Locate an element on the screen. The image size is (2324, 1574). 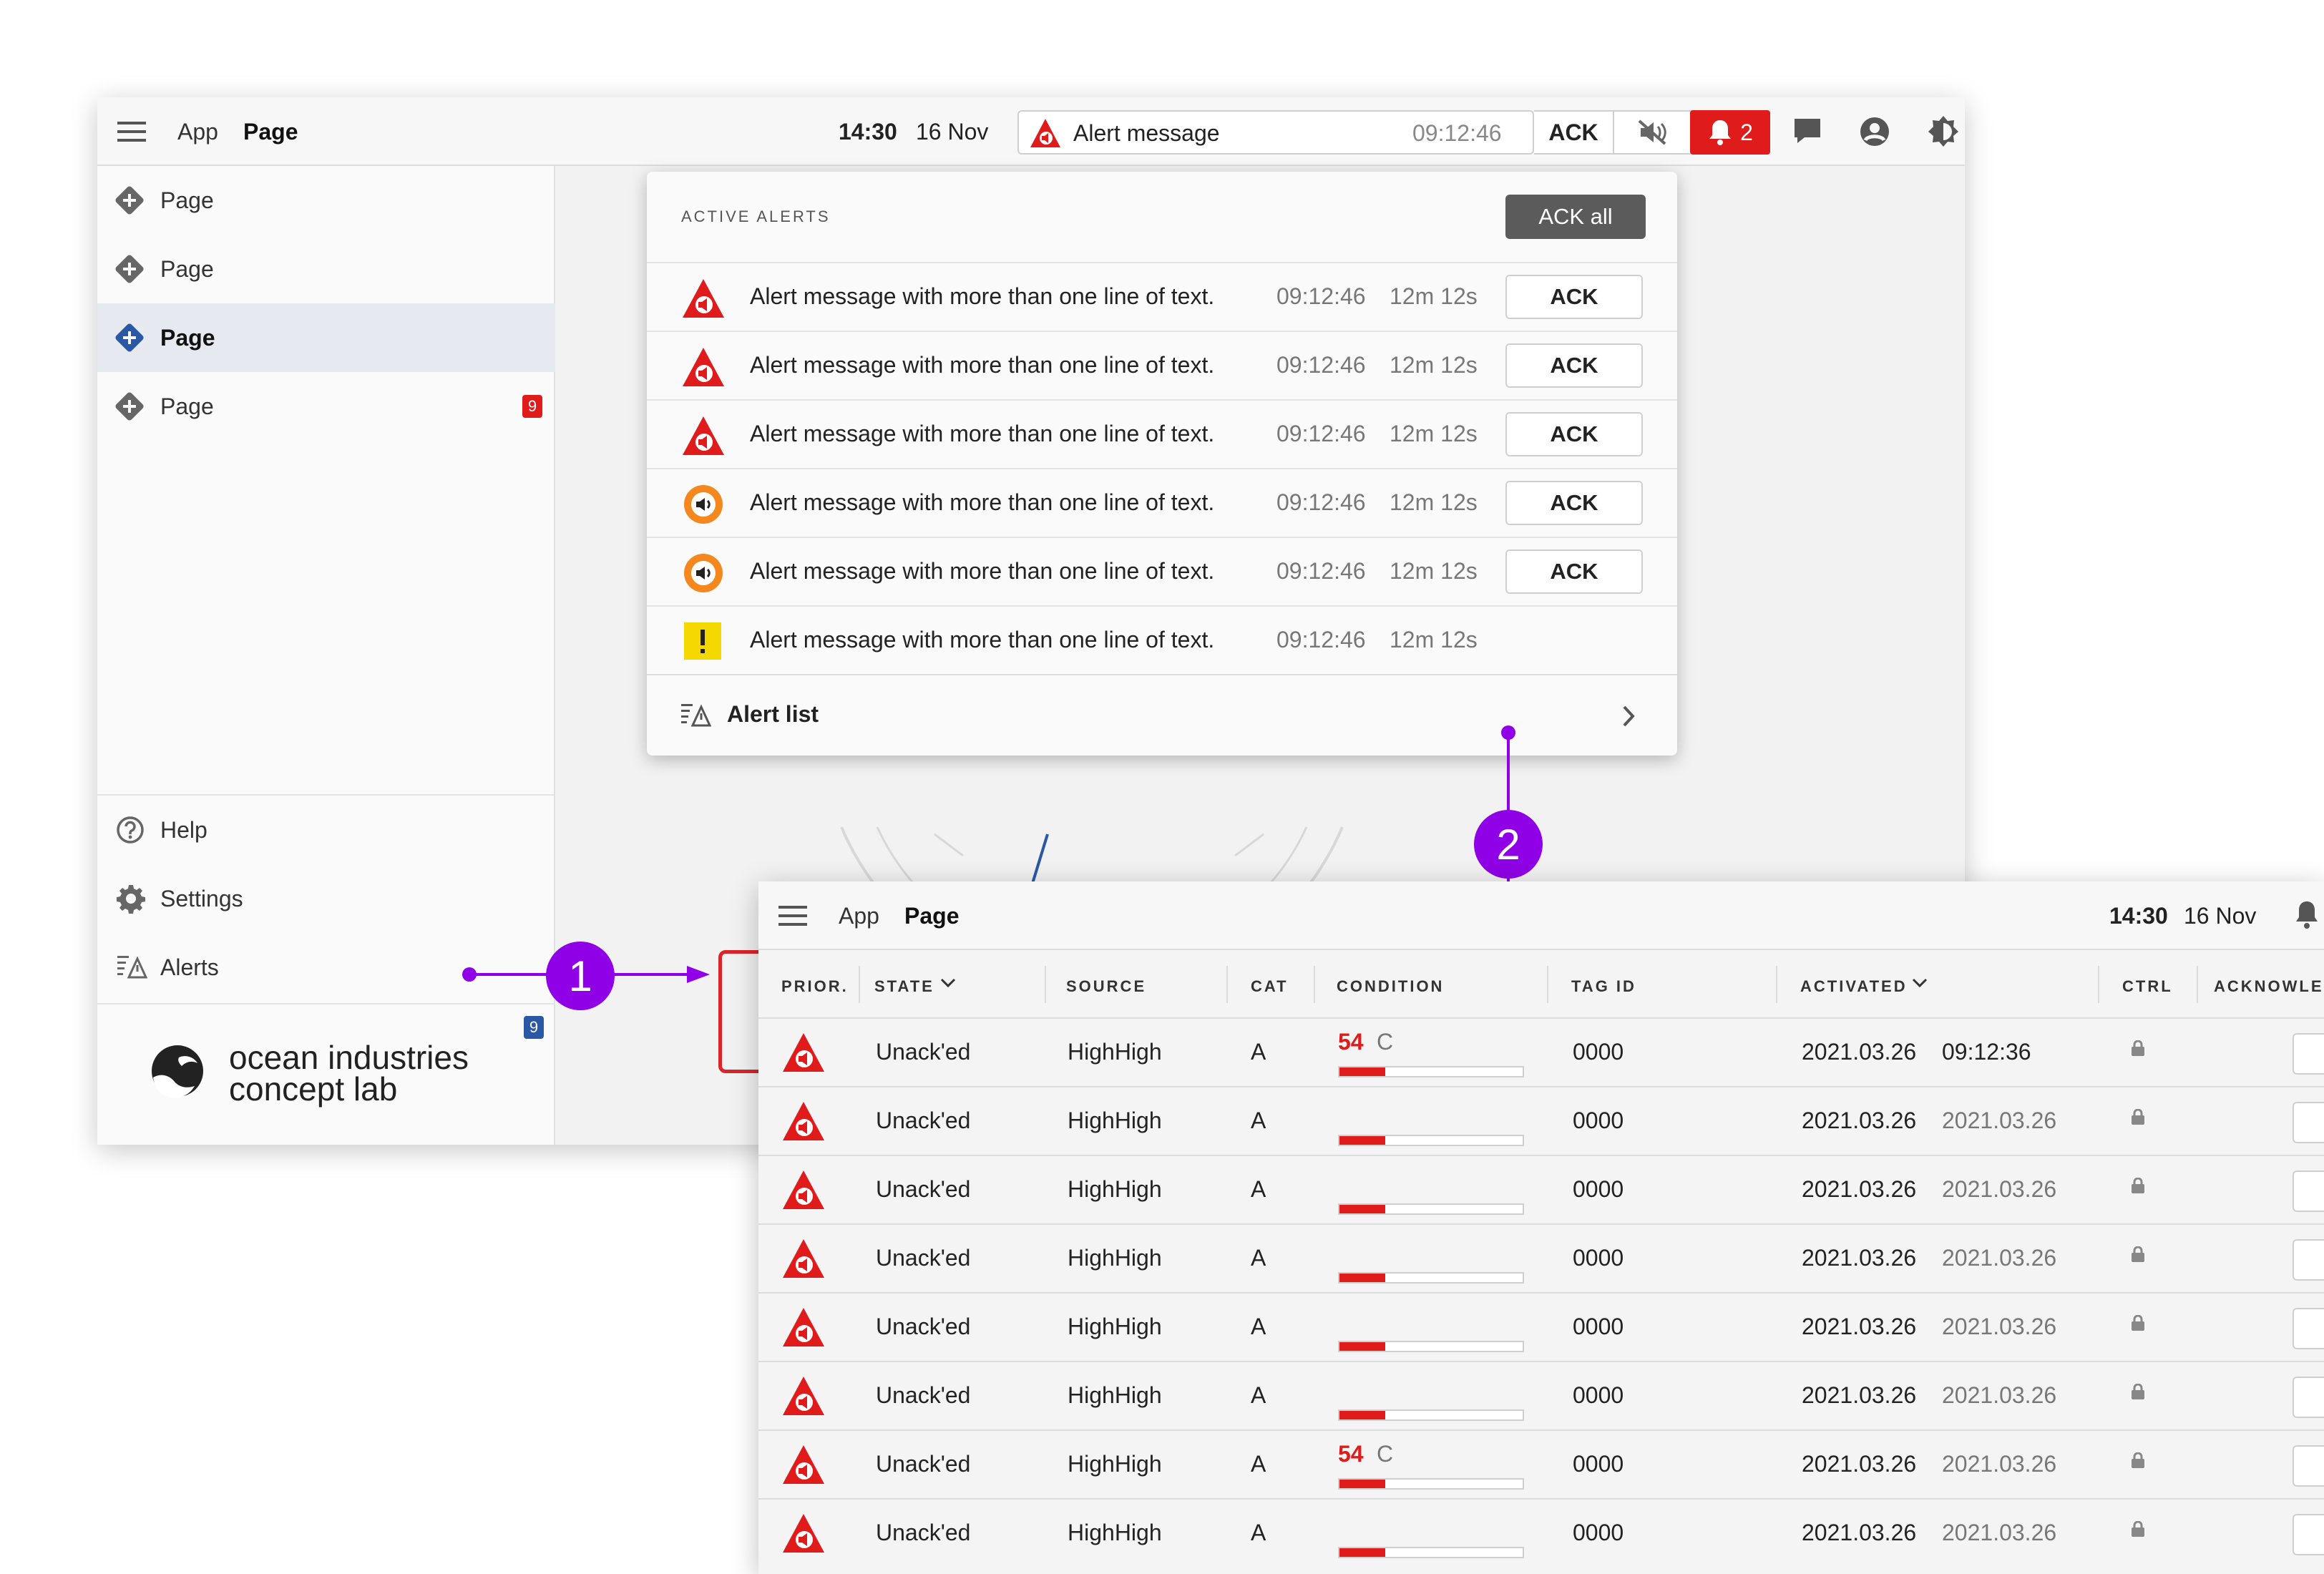
column-header-priority: PRIOR. is located at coordinates (815, 987).